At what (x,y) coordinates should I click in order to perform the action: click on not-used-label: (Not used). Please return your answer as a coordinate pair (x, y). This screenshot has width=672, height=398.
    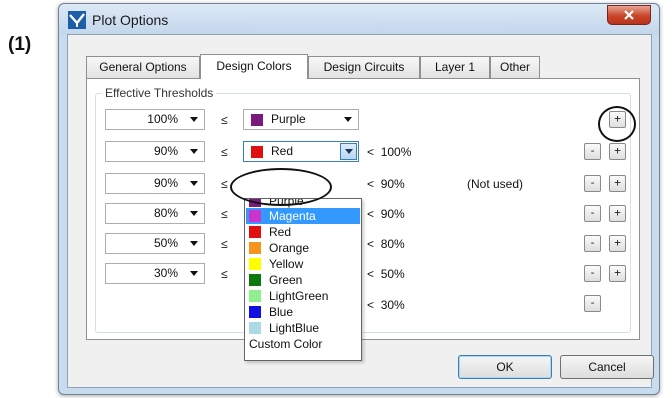
    Looking at the image, I should click on (495, 184).